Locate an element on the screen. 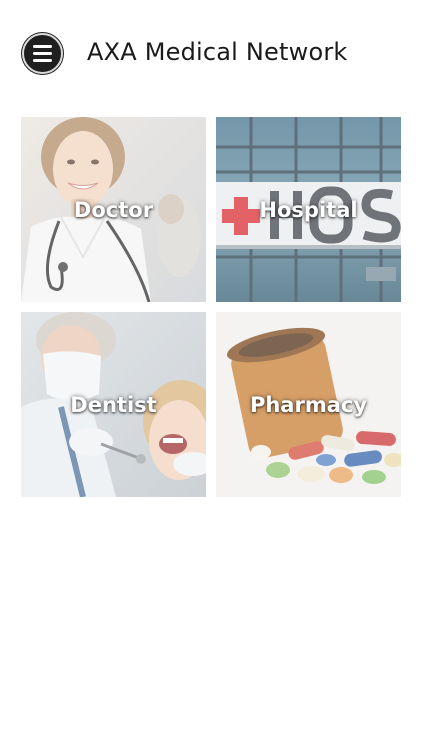  hamburger-menu-icon is located at coordinates (42, 53).